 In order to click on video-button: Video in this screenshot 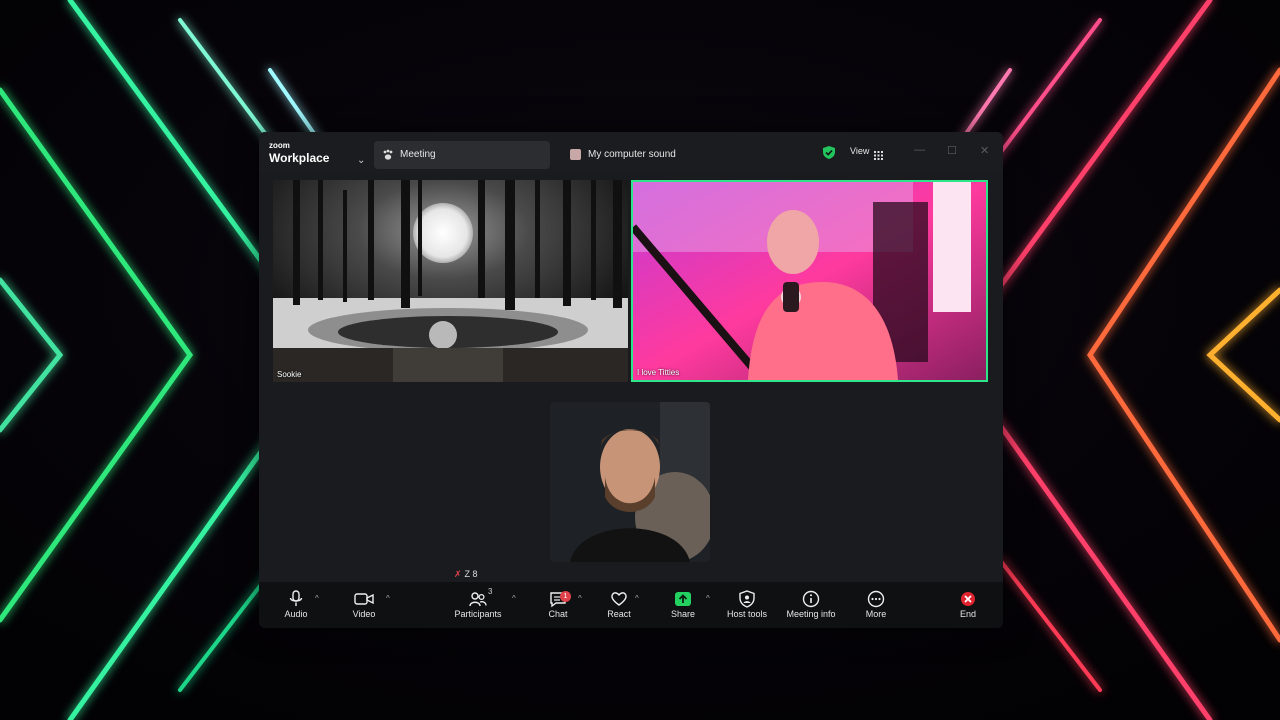, I will do `click(364, 607)`.